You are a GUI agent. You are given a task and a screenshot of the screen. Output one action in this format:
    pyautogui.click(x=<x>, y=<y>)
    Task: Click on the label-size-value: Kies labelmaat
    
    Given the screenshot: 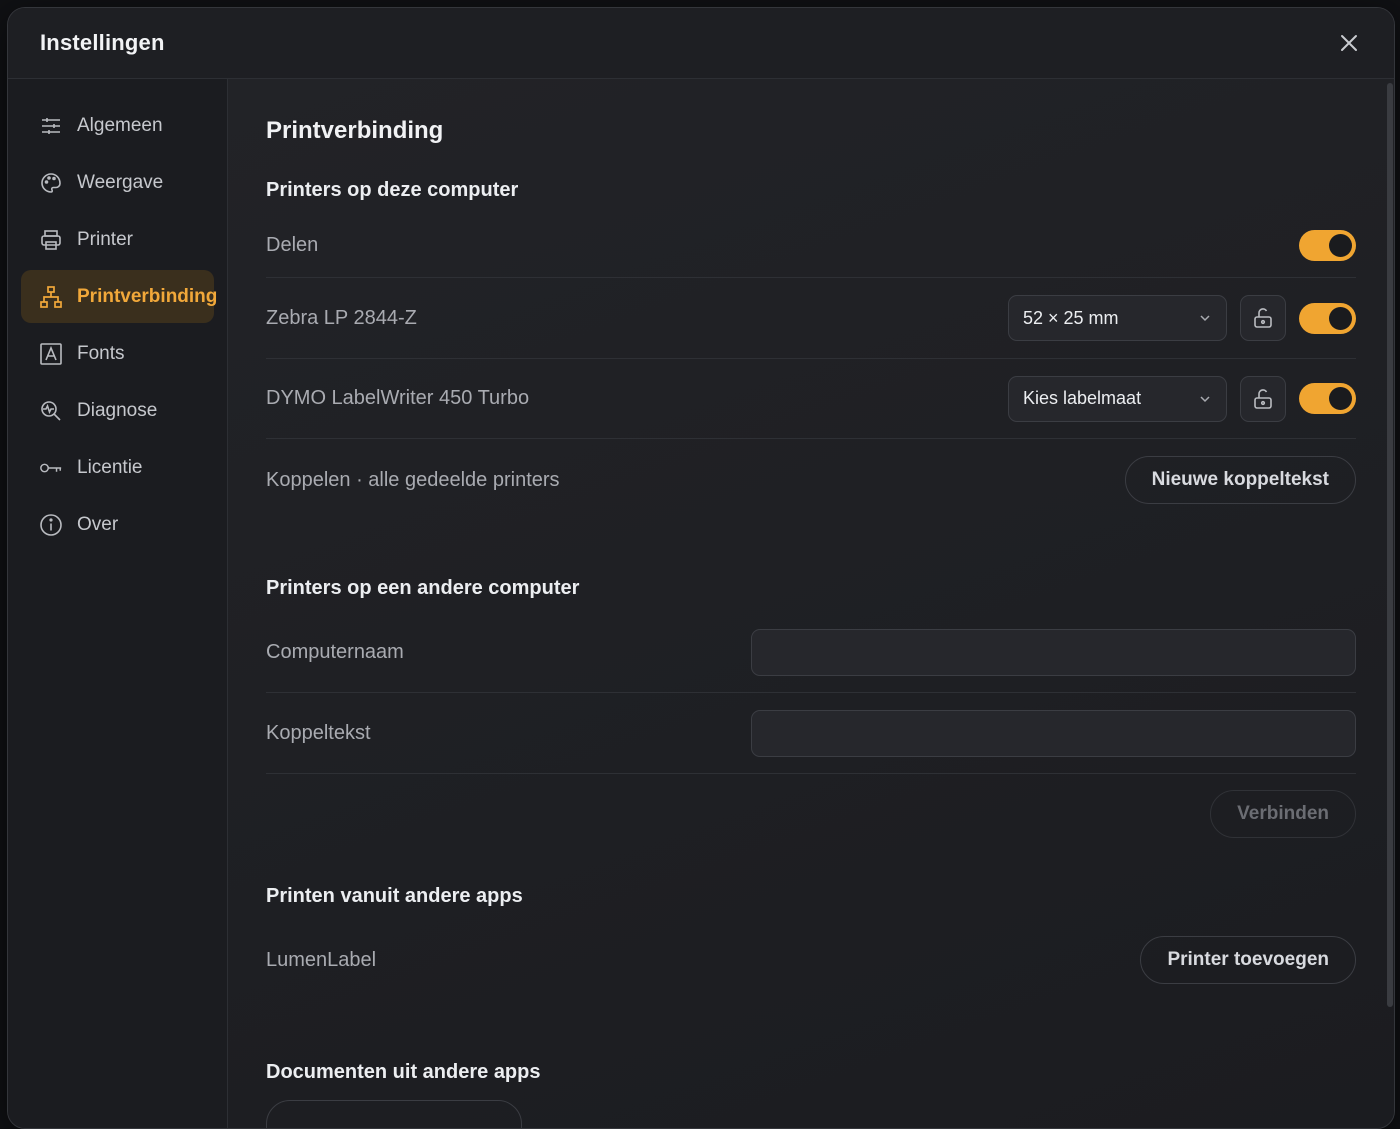 What is the action you would take?
    pyautogui.click(x=1082, y=398)
    